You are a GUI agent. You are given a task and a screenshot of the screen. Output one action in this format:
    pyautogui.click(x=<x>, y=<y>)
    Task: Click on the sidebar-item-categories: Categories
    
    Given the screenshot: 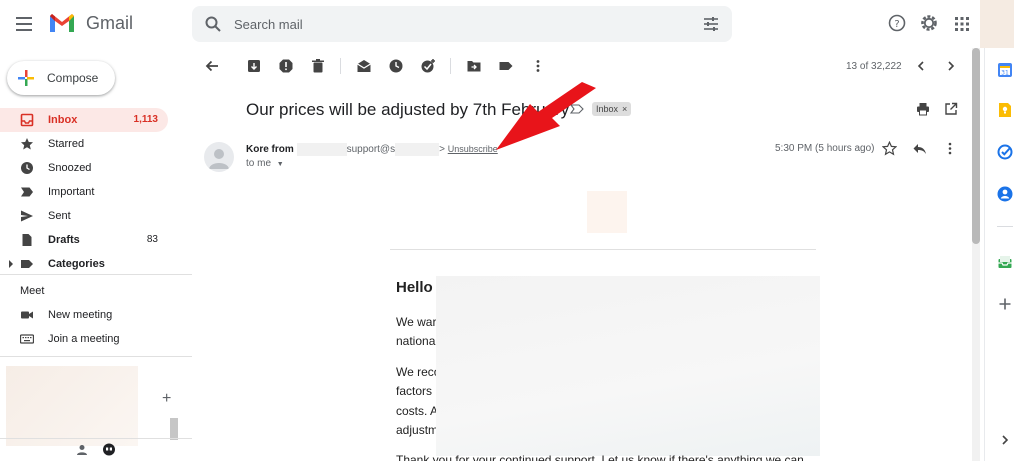 What is the action you would take?
    pyautogui.click(x=84, y=264)
    